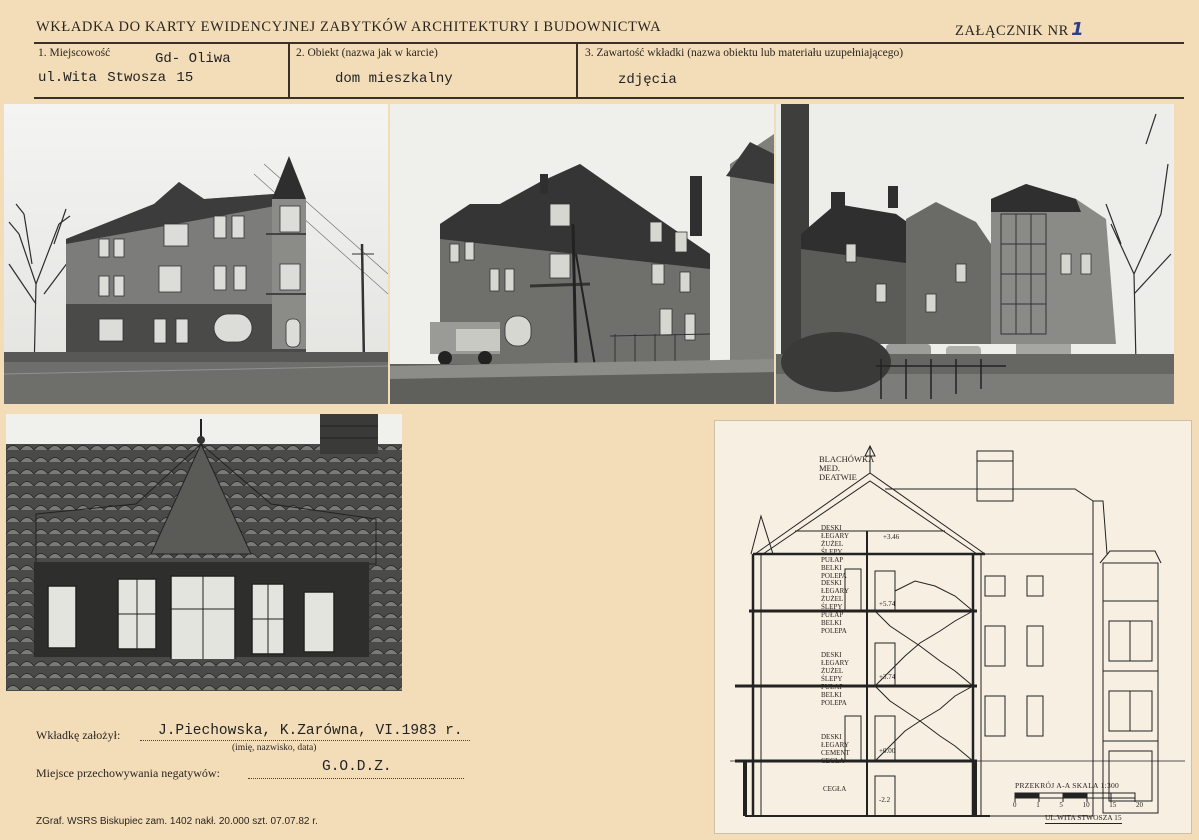  What do you see at coordinates (116, 78) in the screenshot?
I see `address-value: ul.Wita Stwosza 15` at bounding box center [116, 78].